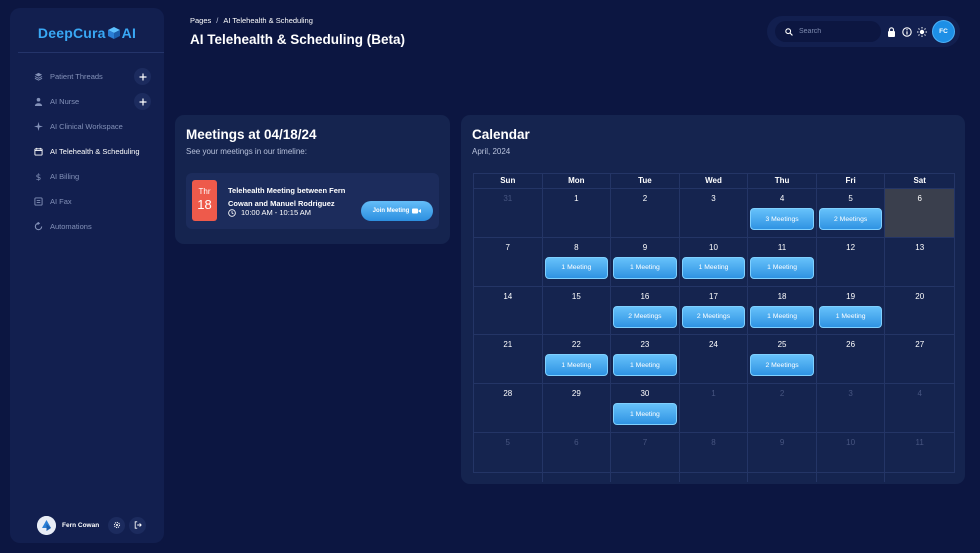 The image size is (980, 553). I want to click on breadcrumb-root: Pages, so click(200, 20).